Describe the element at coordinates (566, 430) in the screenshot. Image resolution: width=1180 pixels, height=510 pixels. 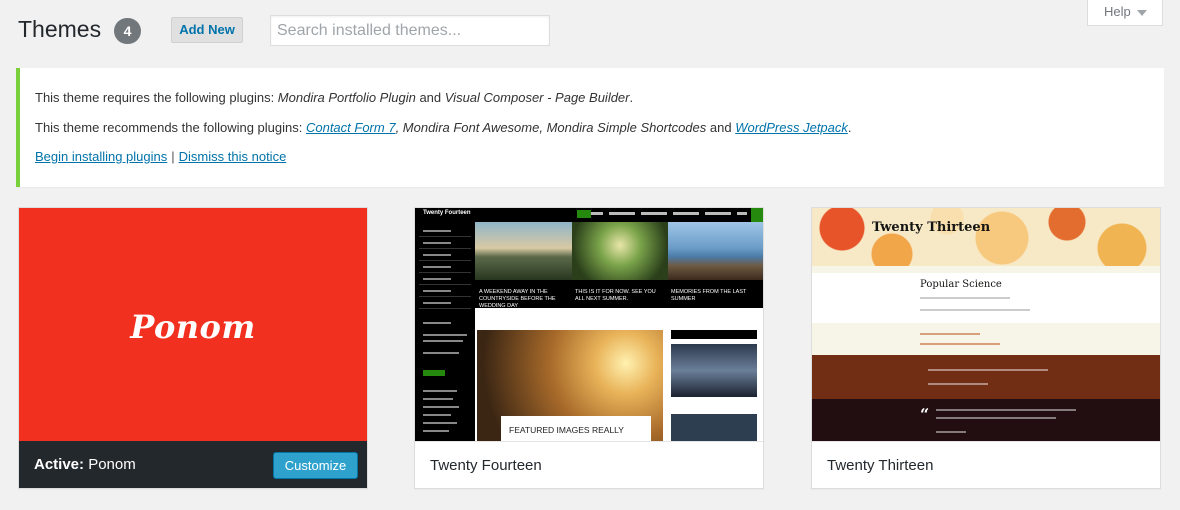
I see `preview-featured-heading: FEATURED IMAGES REALLY` at that location.